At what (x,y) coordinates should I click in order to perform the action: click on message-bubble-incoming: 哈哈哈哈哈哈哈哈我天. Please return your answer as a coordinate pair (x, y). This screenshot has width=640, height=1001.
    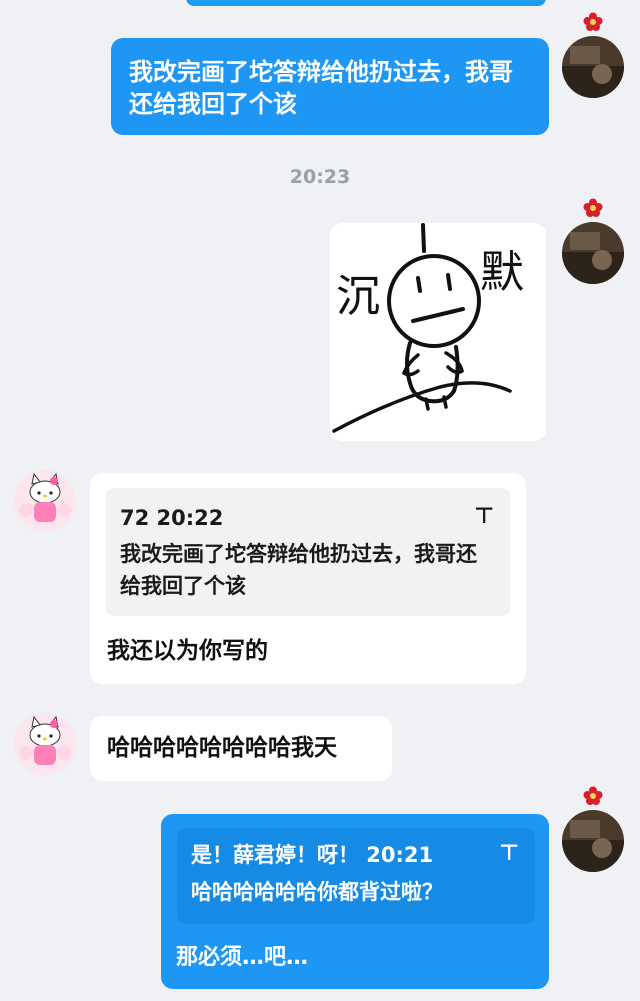
    Looking at the image, I should click on (241, 748).